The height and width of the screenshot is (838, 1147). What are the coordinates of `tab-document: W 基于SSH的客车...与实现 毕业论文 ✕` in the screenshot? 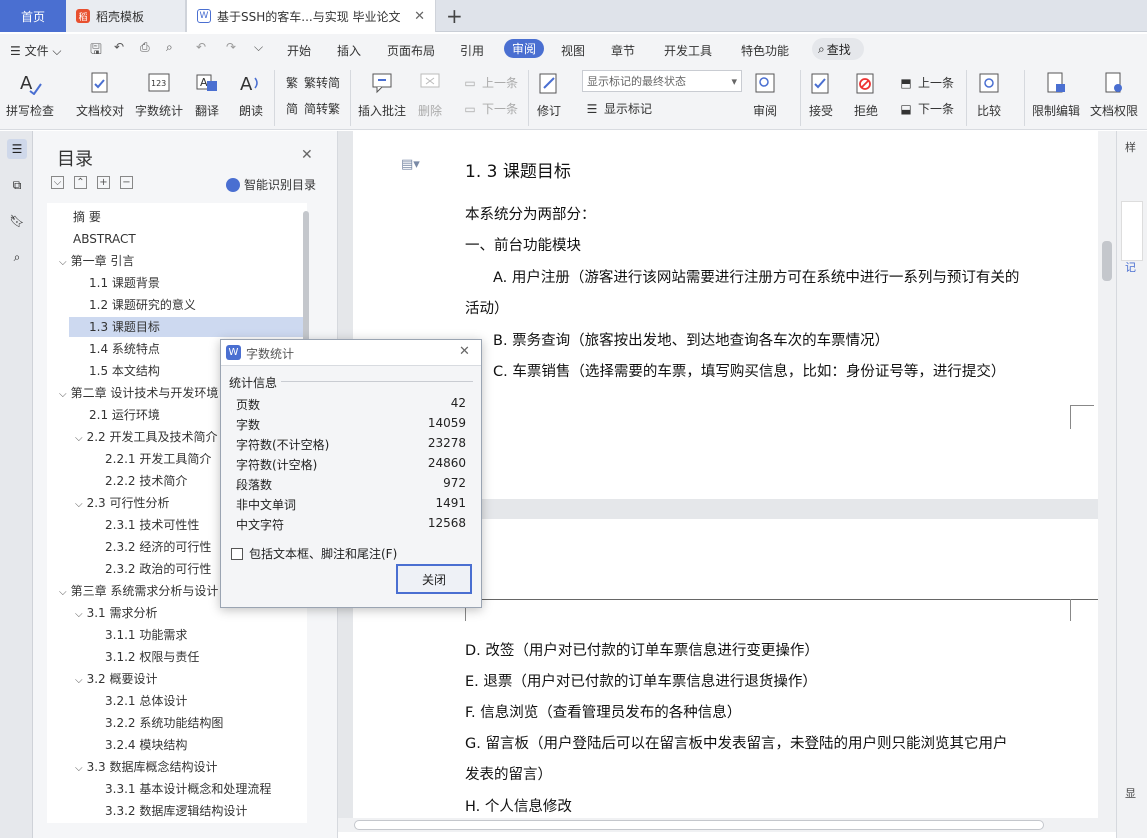 It's located at (311, 16).